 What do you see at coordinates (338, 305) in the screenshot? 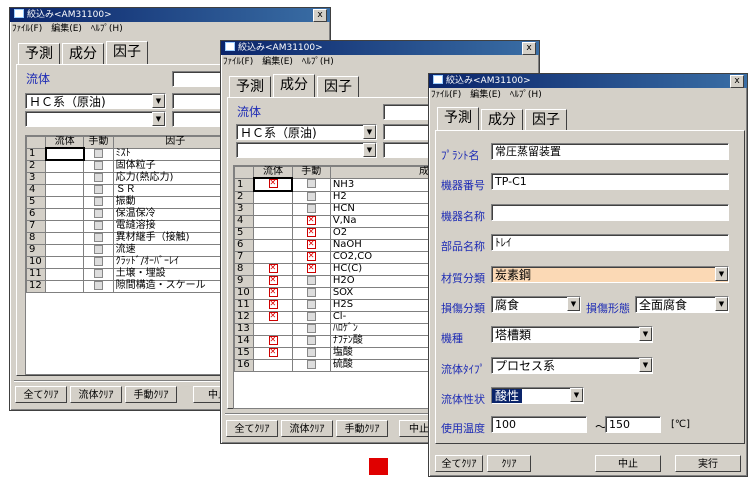
I see `table-row: 11 H2S` at bounding box center [338, 305].